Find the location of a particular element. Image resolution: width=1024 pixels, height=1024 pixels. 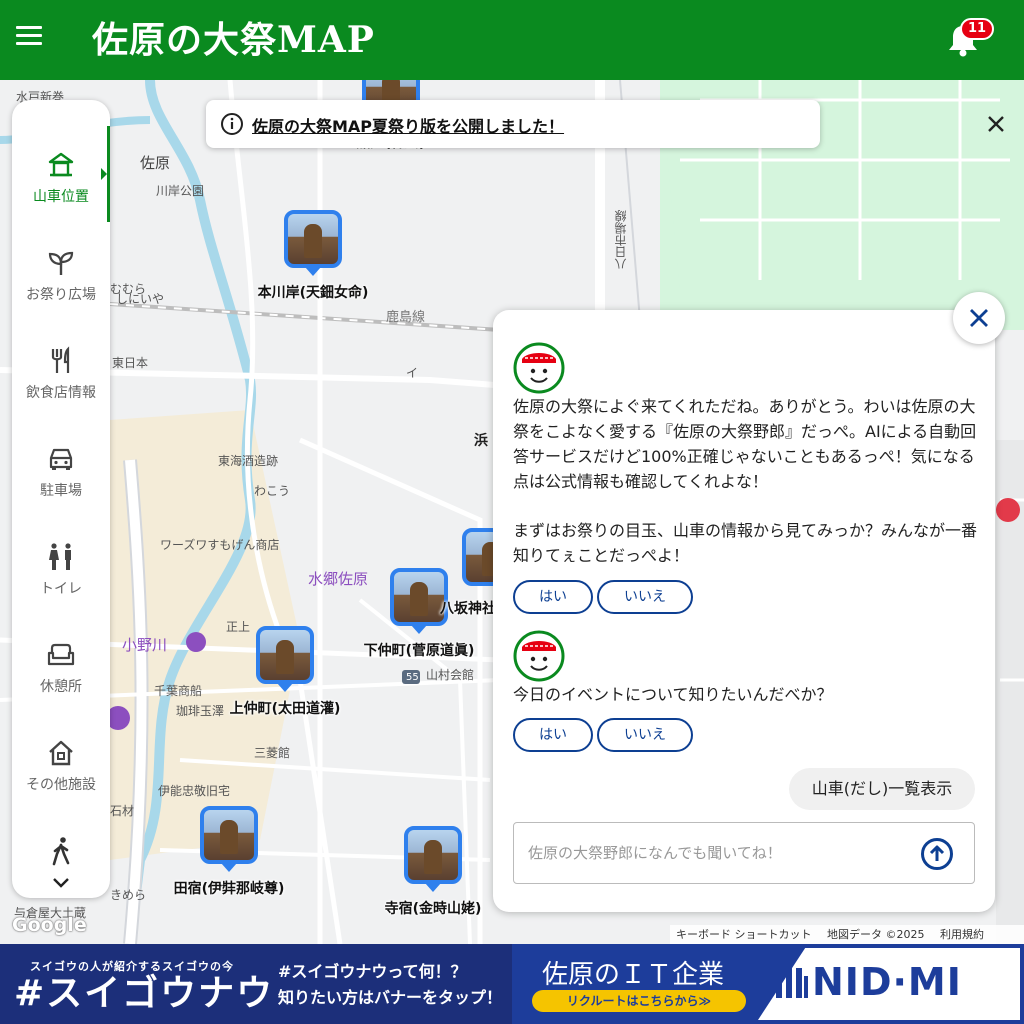

map-attribution: キーボード ショートカット 地図データ ©2025 利用規約 is located at coordinates (847, 934).